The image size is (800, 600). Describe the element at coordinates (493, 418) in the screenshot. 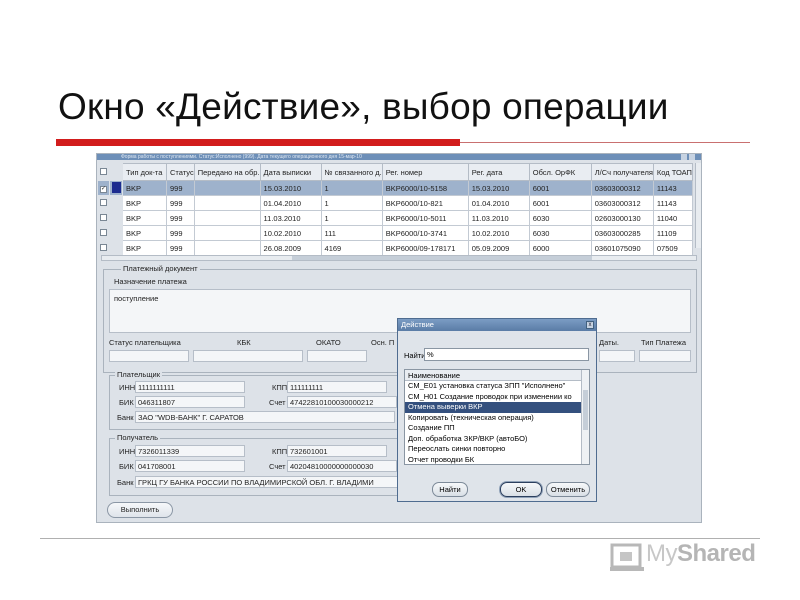

I see `list-item: Копировать (техническая операция)` at that location.